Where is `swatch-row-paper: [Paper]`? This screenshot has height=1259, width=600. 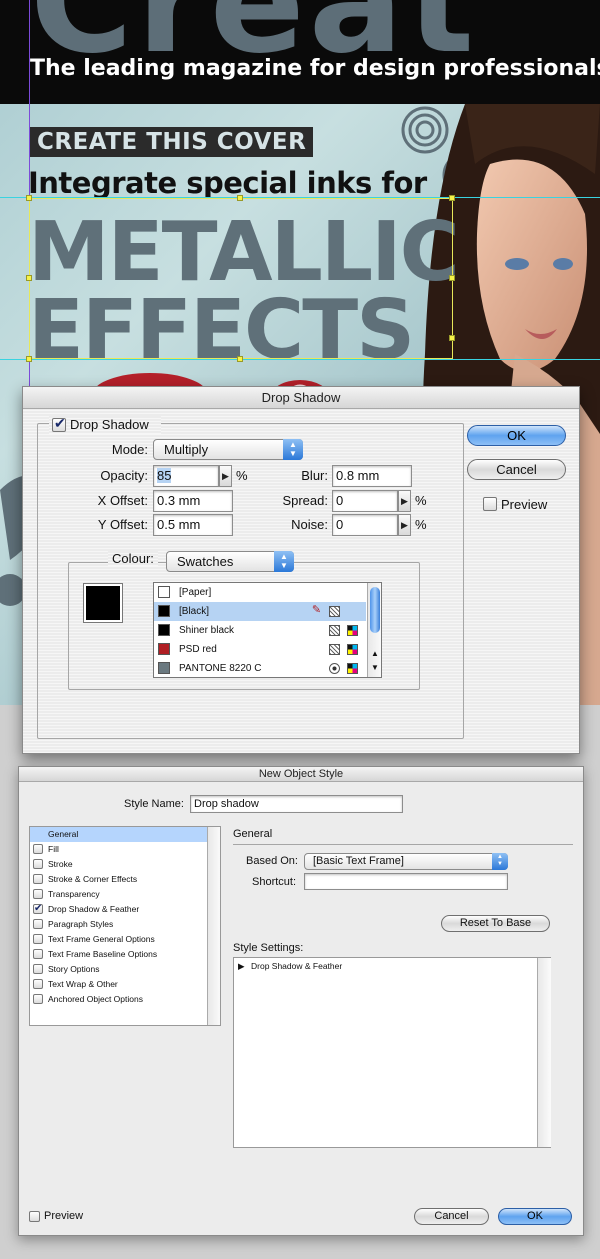 swatch-row-paper: [Paper] is located at coordinates (260, 592).